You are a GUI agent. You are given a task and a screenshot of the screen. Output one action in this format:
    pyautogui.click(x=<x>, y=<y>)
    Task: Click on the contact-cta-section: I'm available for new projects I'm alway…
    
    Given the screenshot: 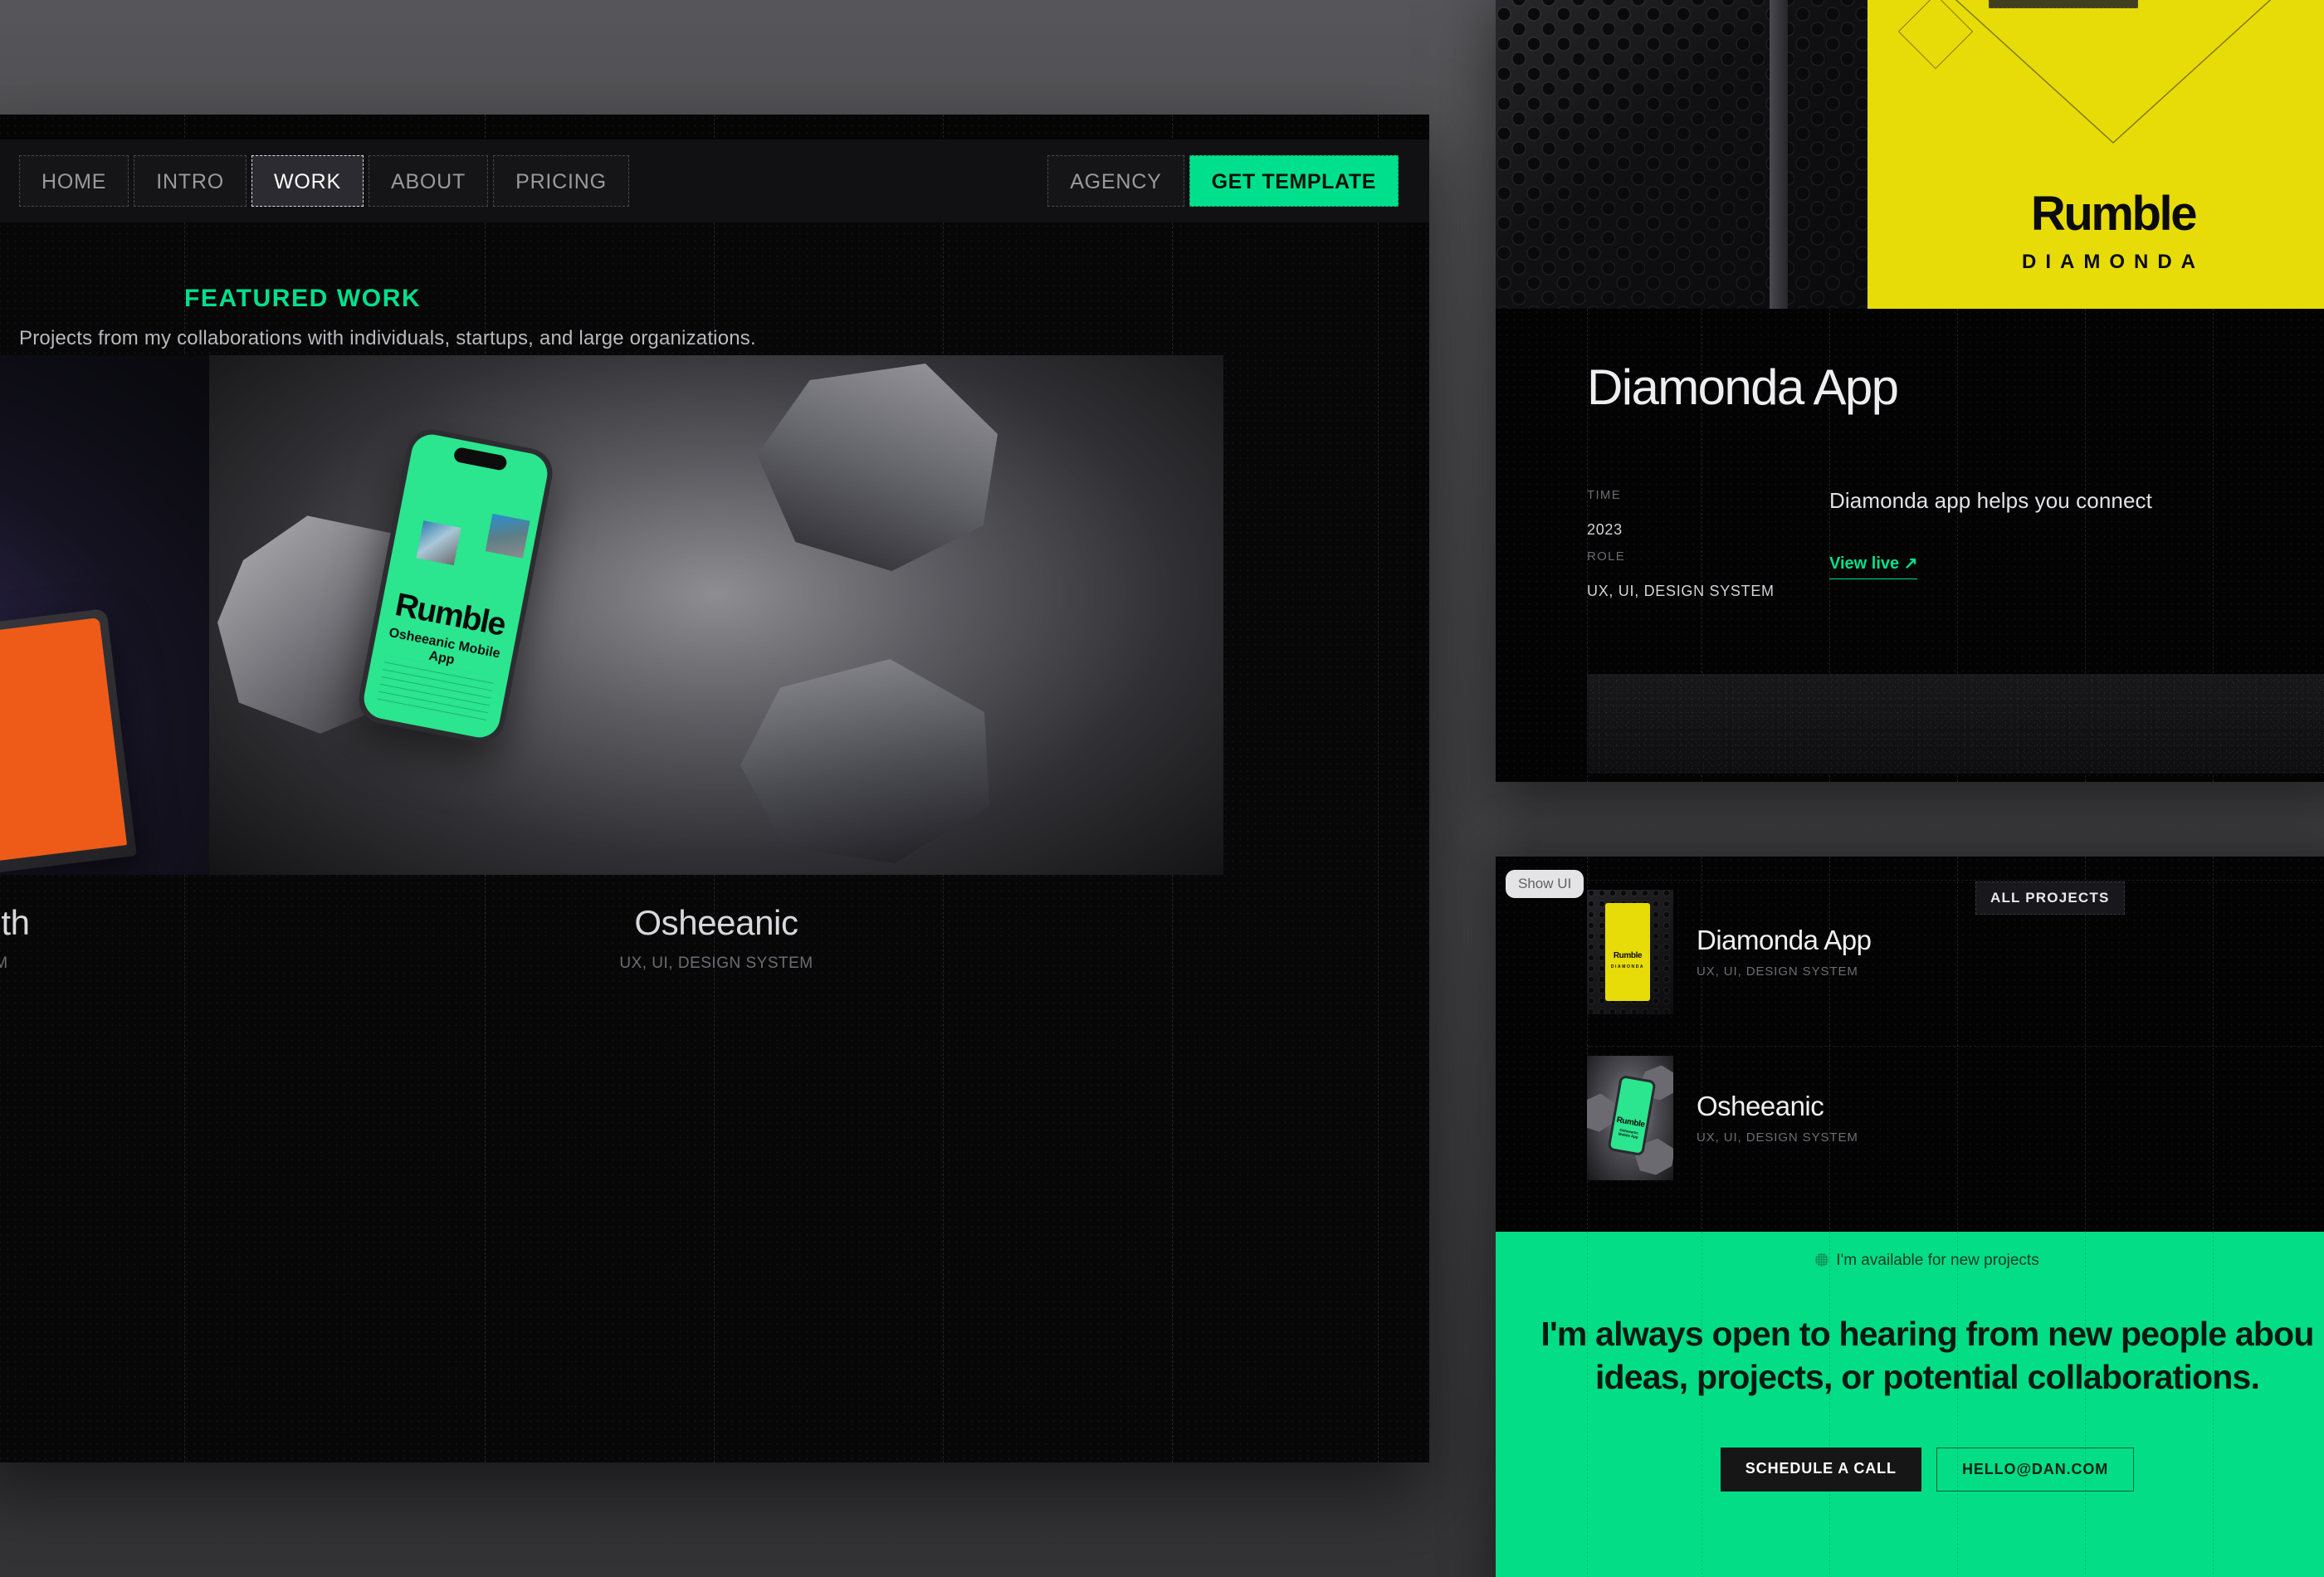 What is the action you would take?
    pyautogui.click(x=1910, y=1404)
    